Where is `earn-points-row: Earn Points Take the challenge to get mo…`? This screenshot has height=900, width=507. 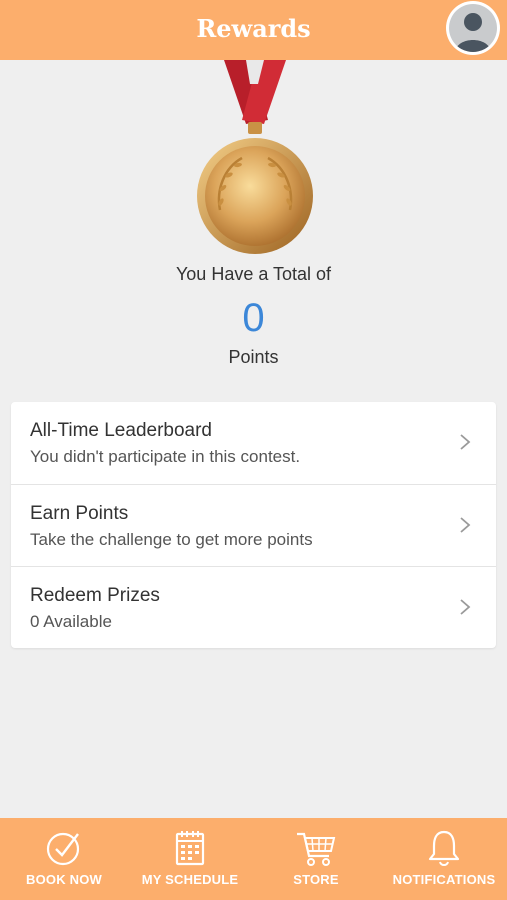
earn-points-row: Earn Points Take the challenge to get mo… is located at coordinates (253, 525).